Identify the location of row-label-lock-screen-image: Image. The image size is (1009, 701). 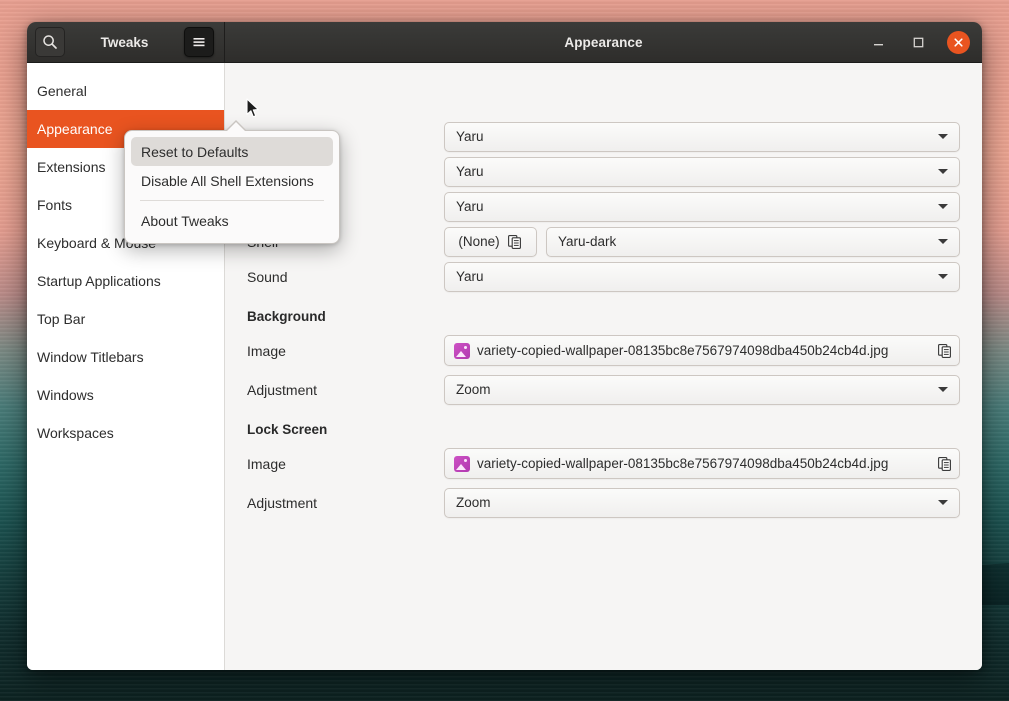
(266, 463).